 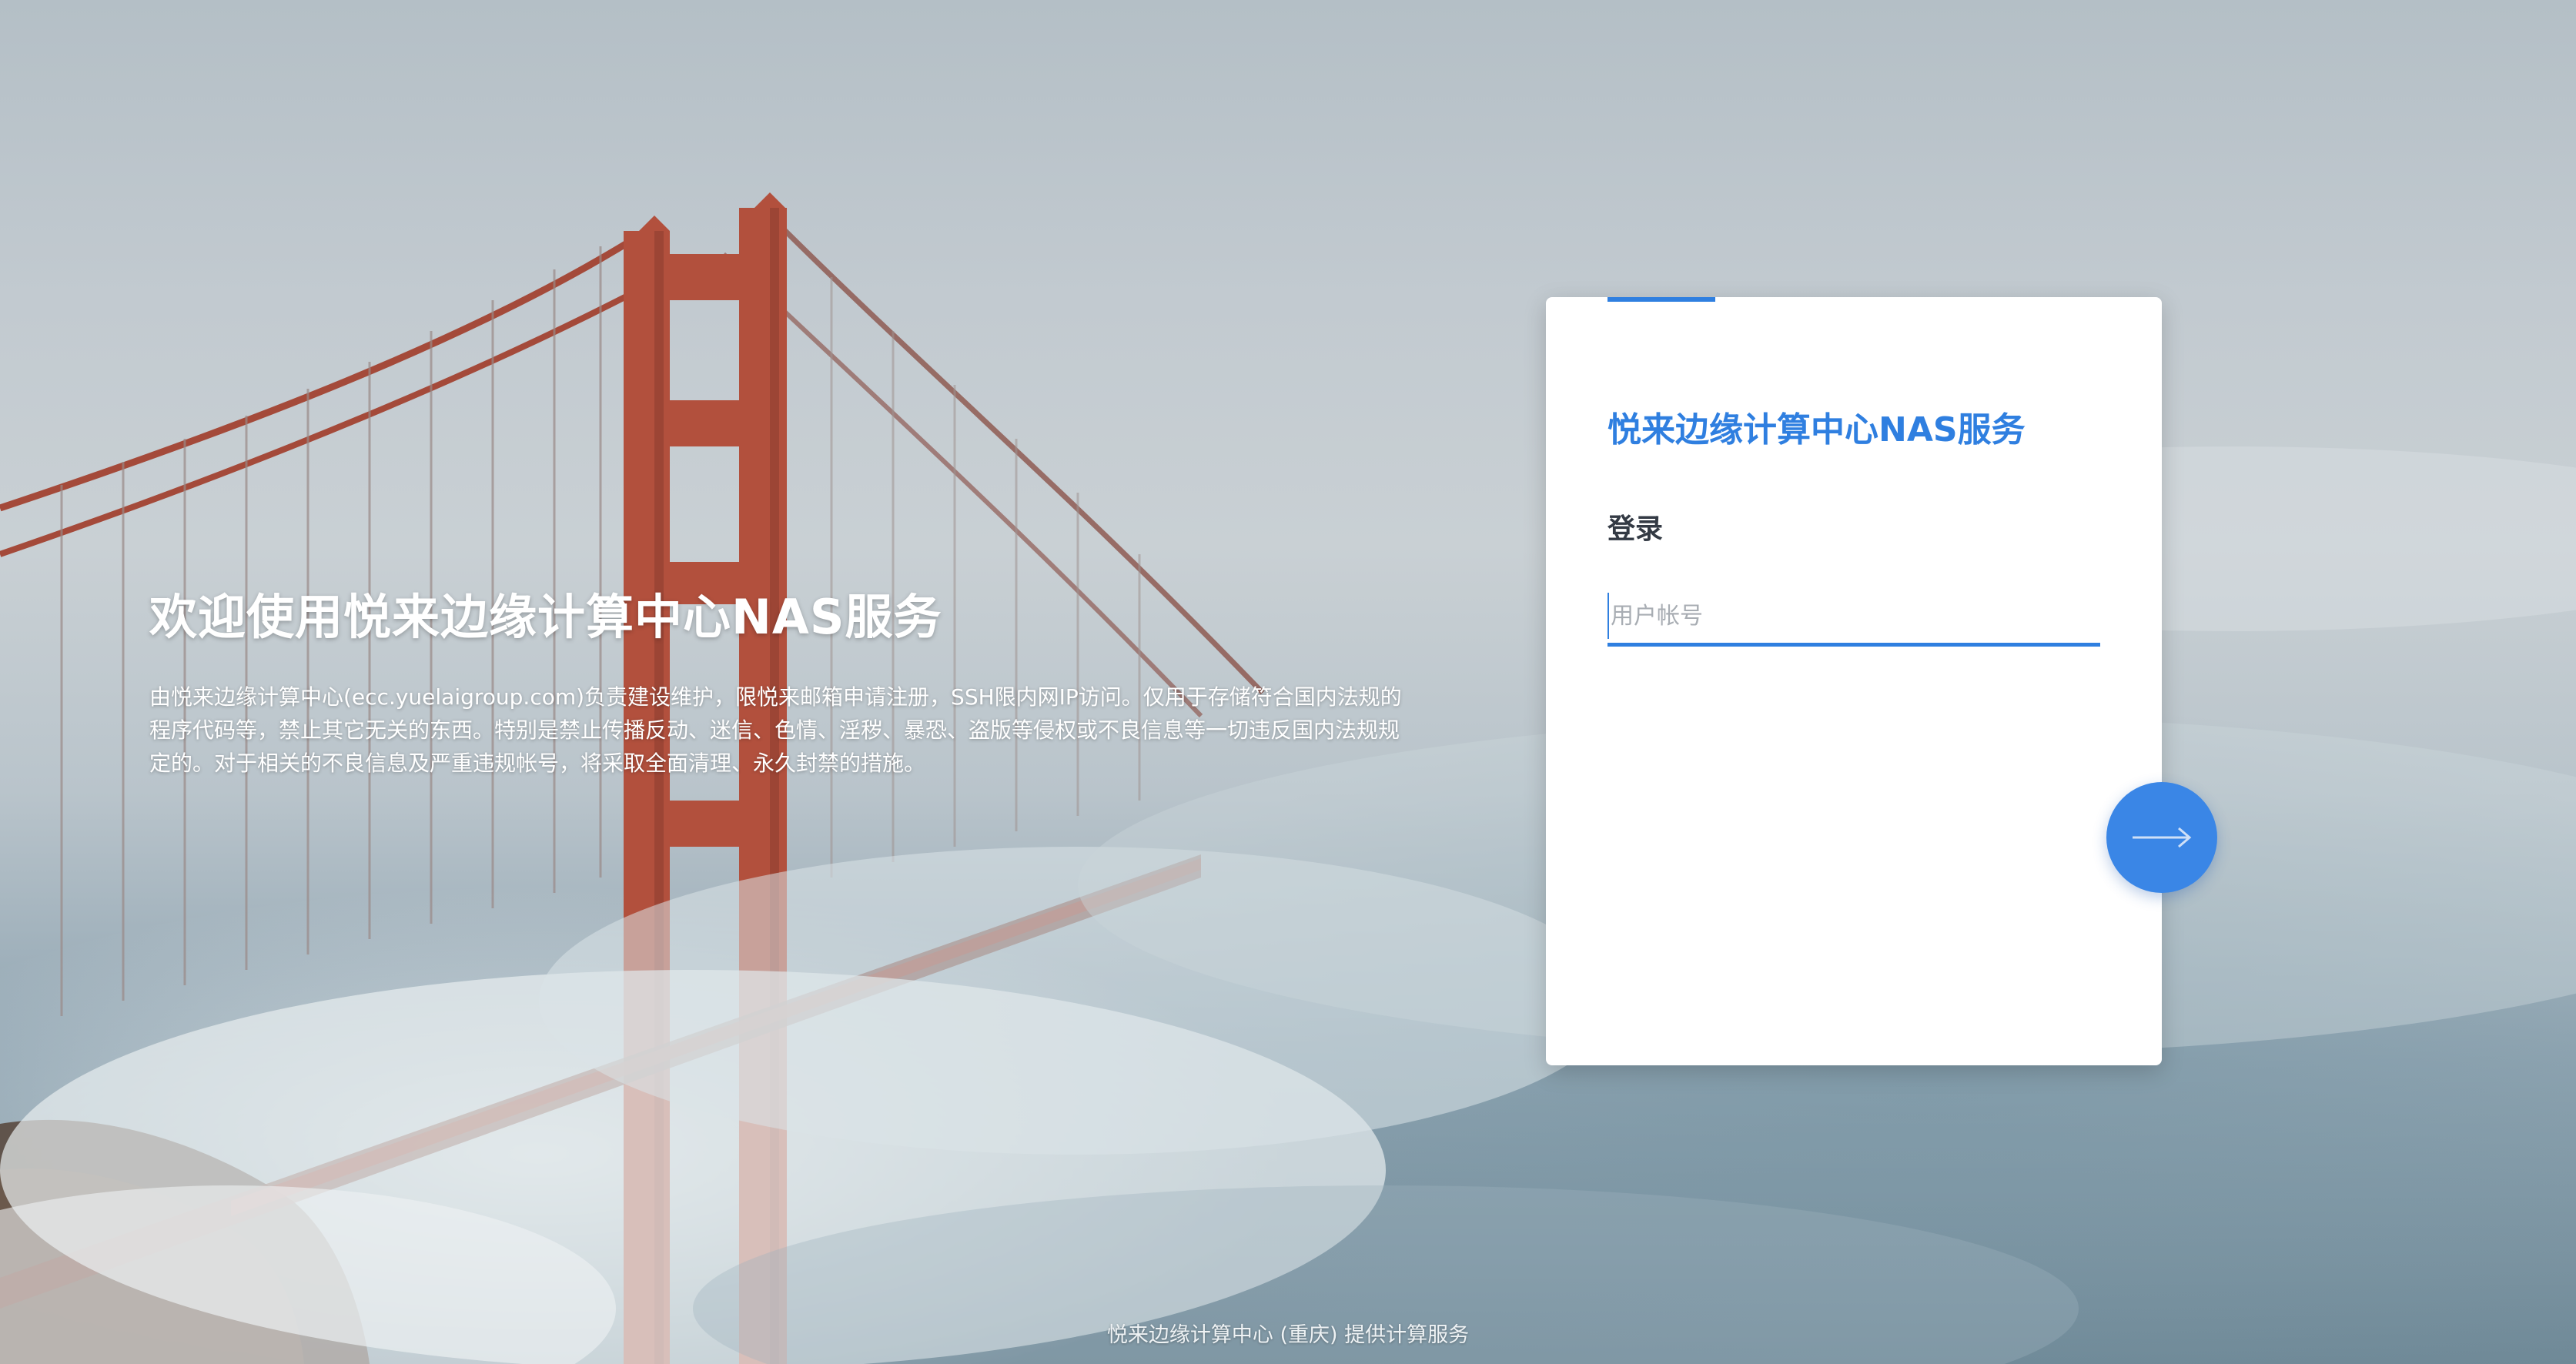 I want to click on arrow-right-icon, so click(x=2163, y=837).